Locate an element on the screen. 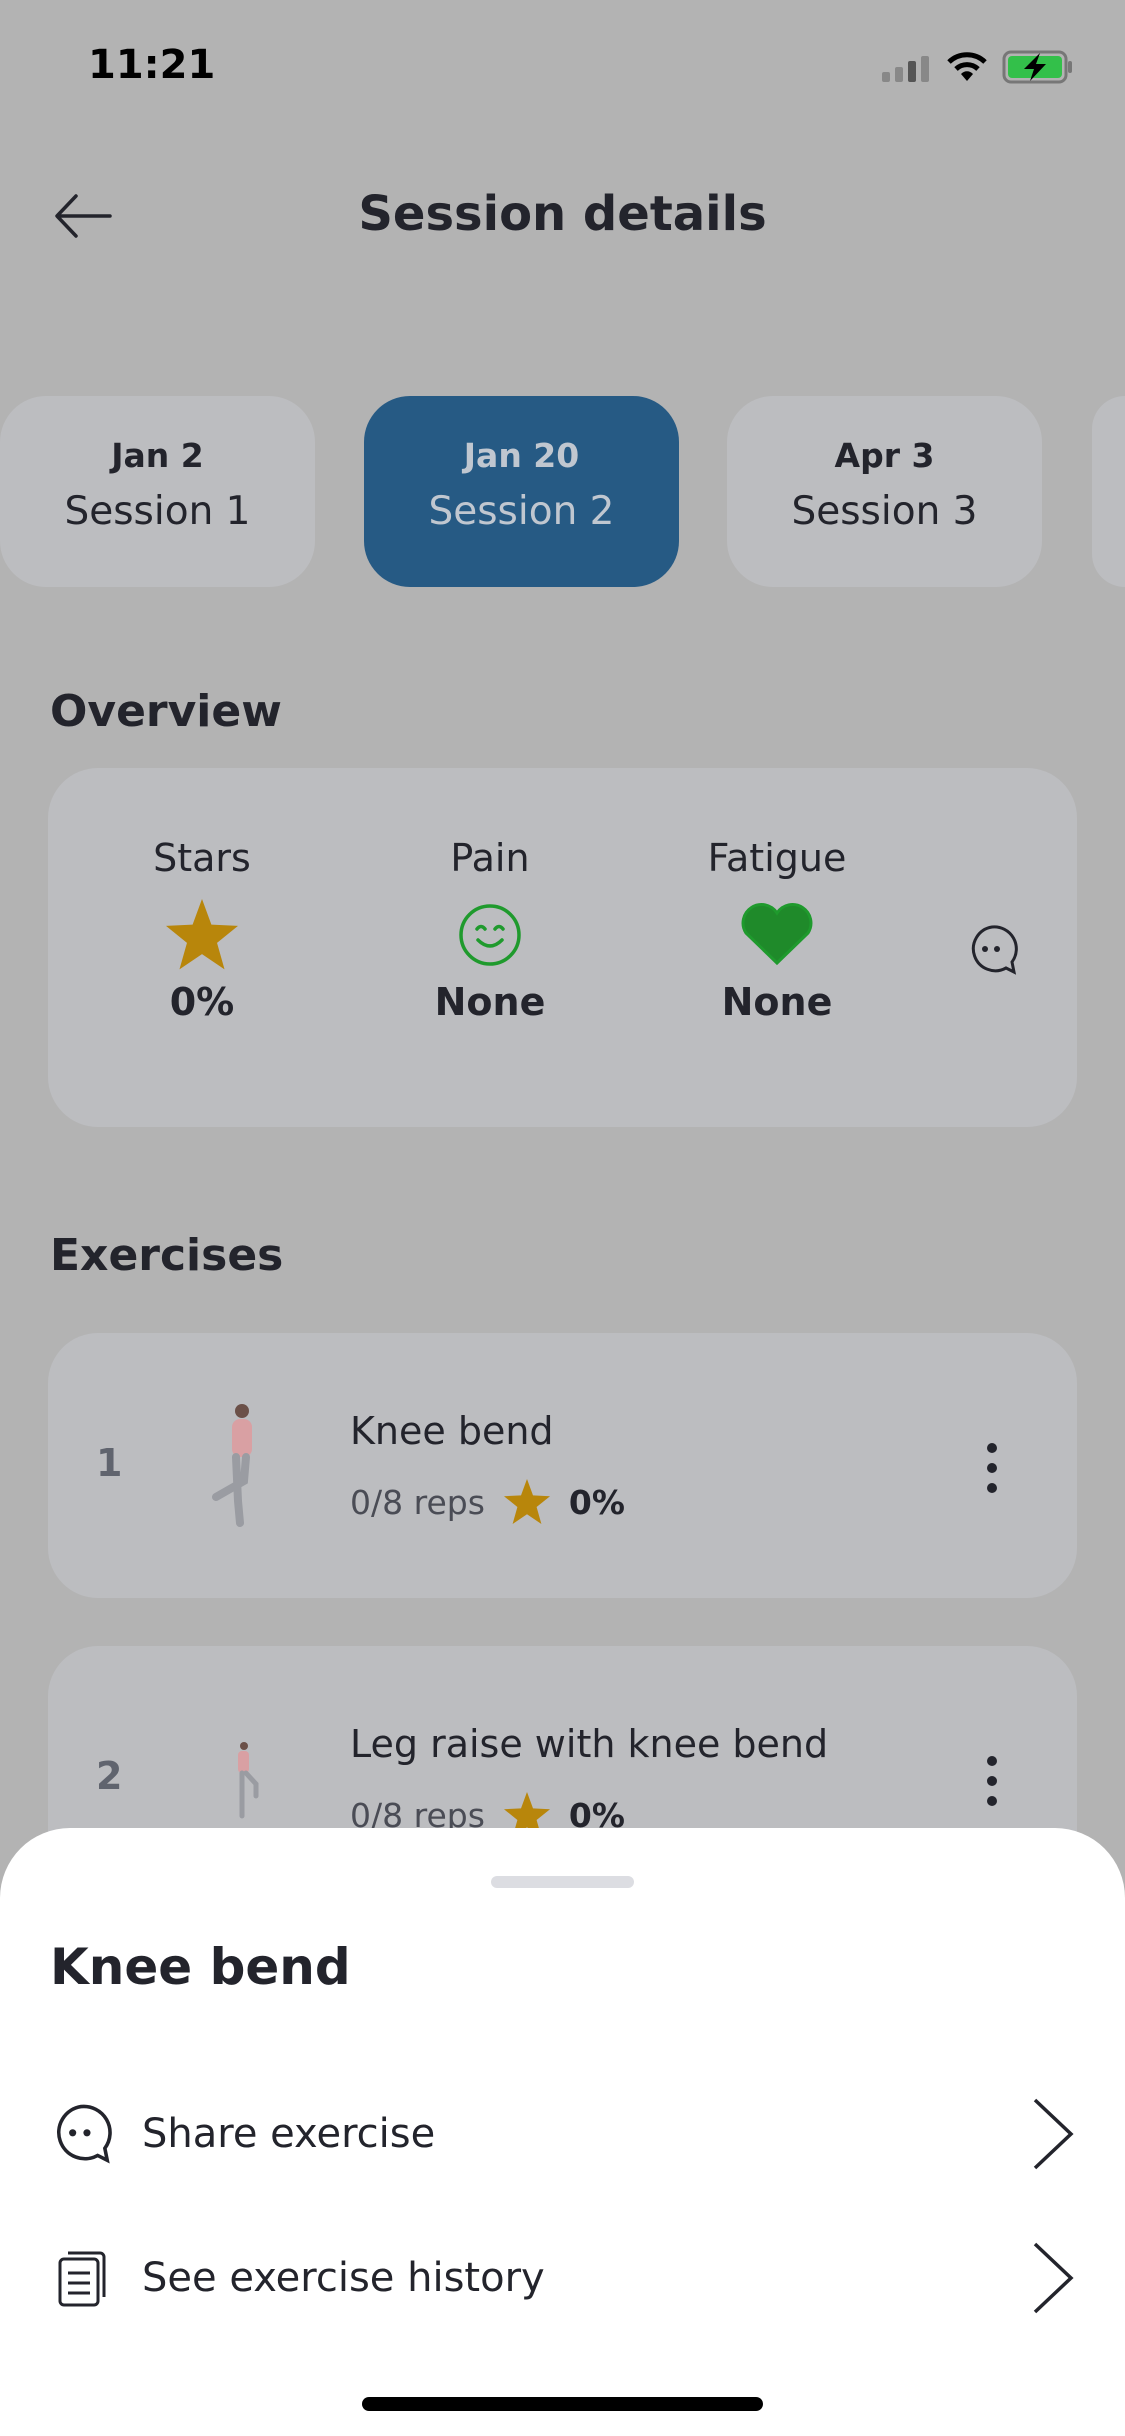 Image resolution: width=1125 pixels, height=2436 pixels. session-tab-3: Apr 3 Session 3 is located at coordinates (884, 491).